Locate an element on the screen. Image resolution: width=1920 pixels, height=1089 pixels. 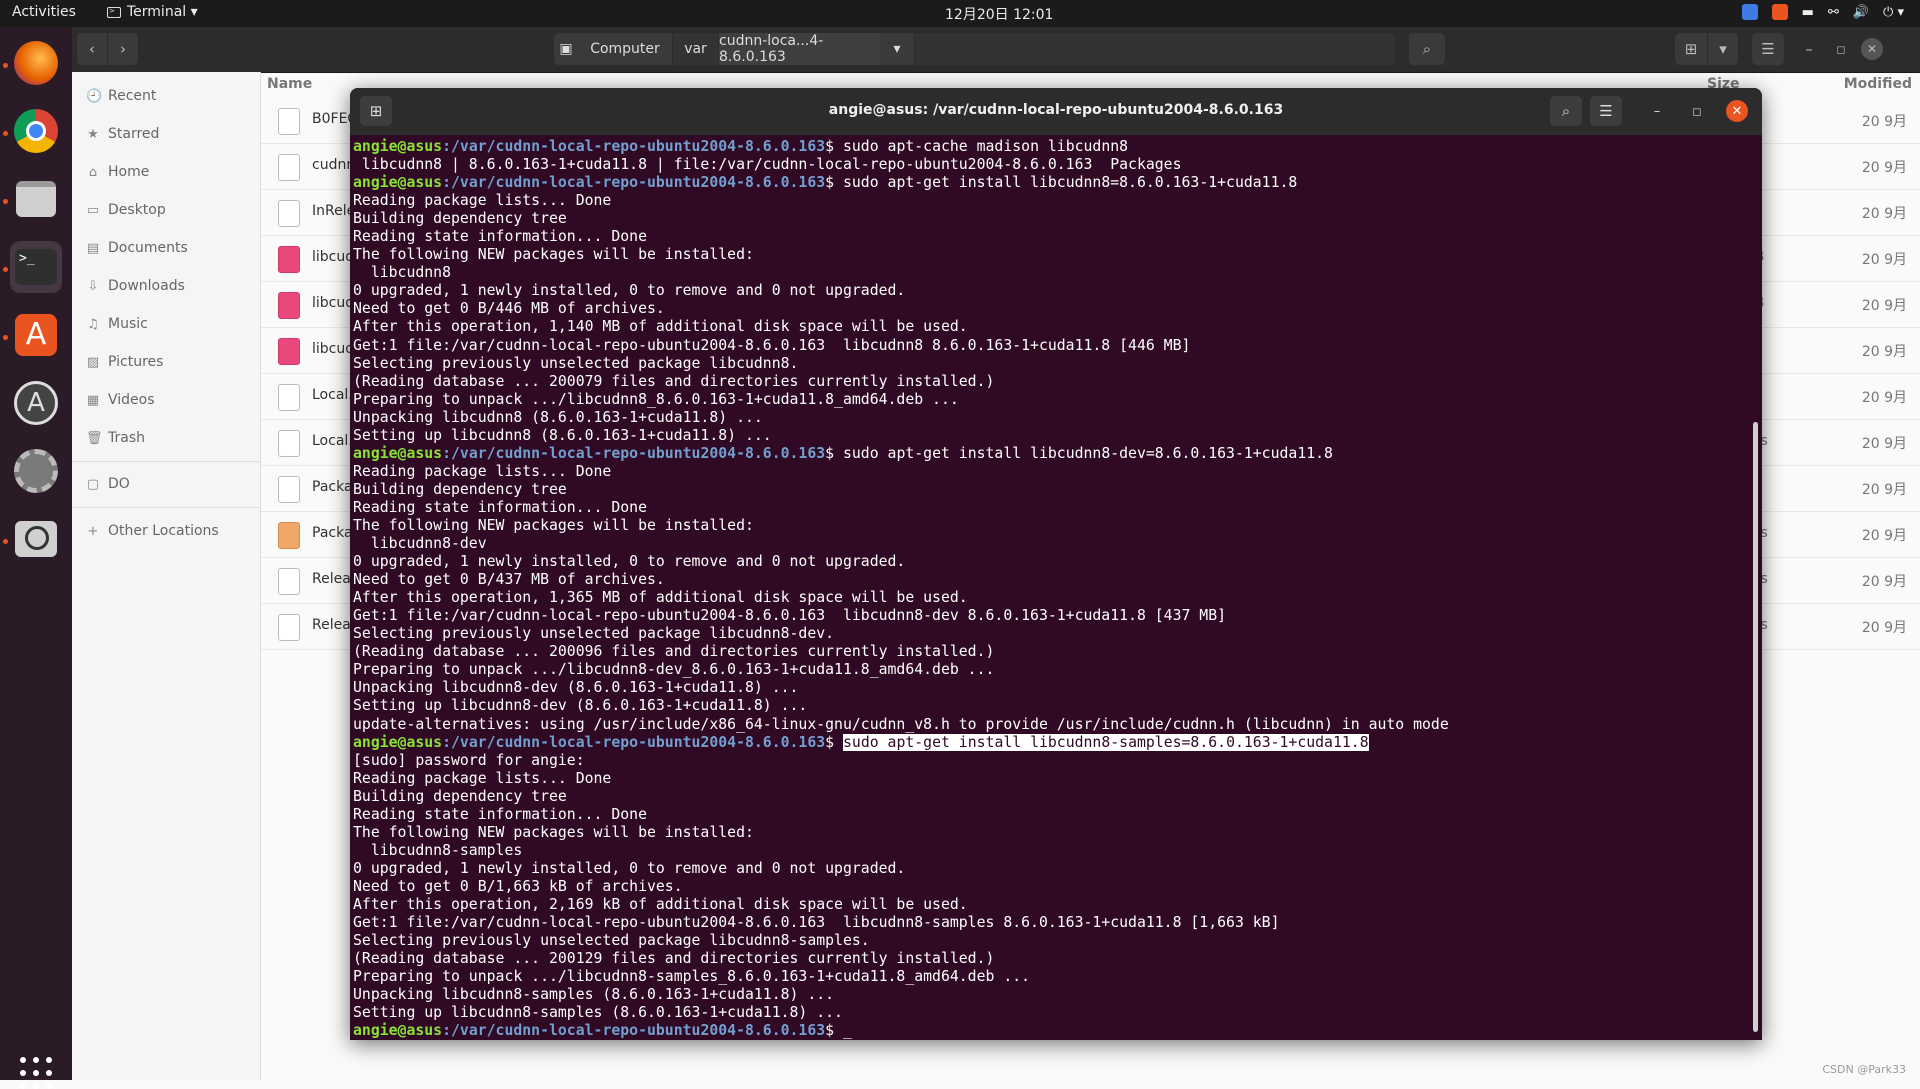
videos-icon: ▦ is located at coordinates (93, 400).